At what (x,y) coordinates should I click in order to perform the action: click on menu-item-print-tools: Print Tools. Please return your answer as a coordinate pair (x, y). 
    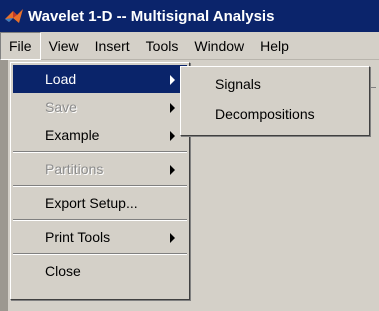
    Looking at the image, I should click on (100, 237).